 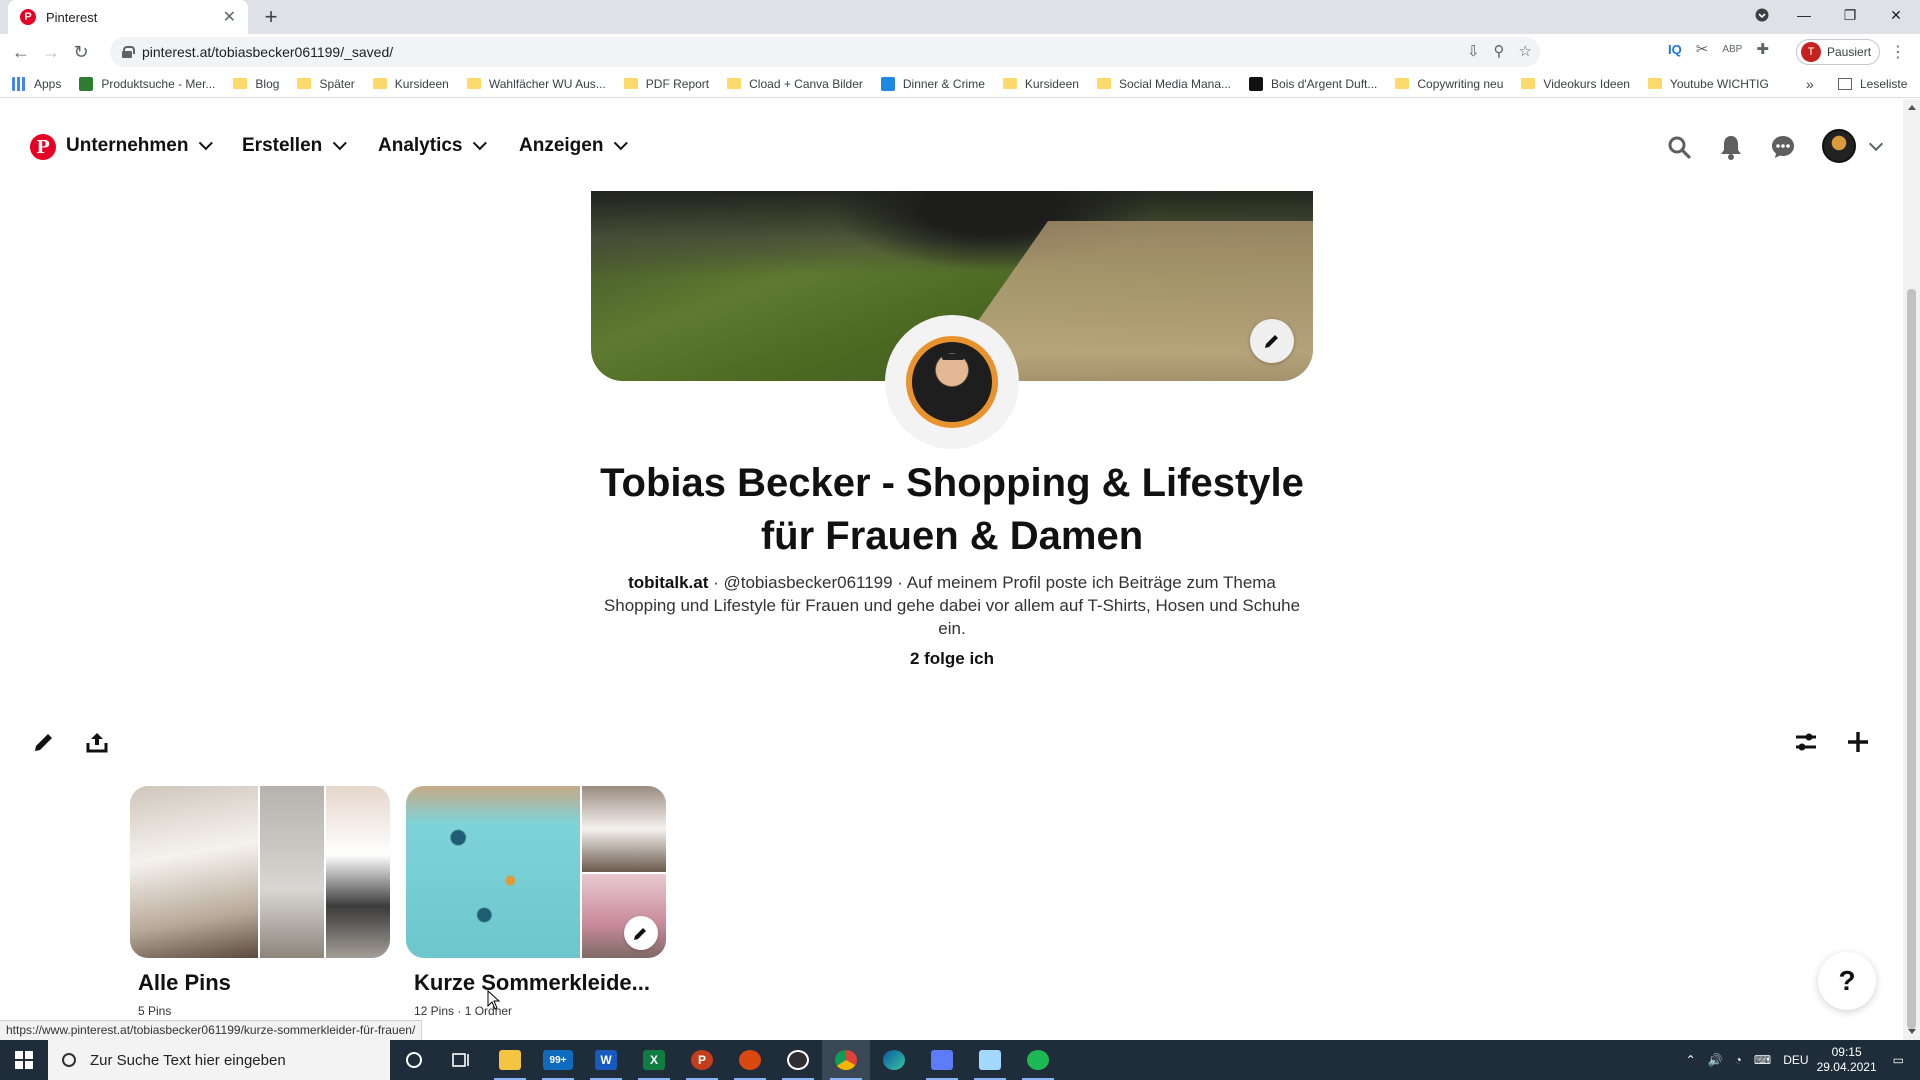 I want to click on language-indicator: DEU, so click(x=1795, y=1060).